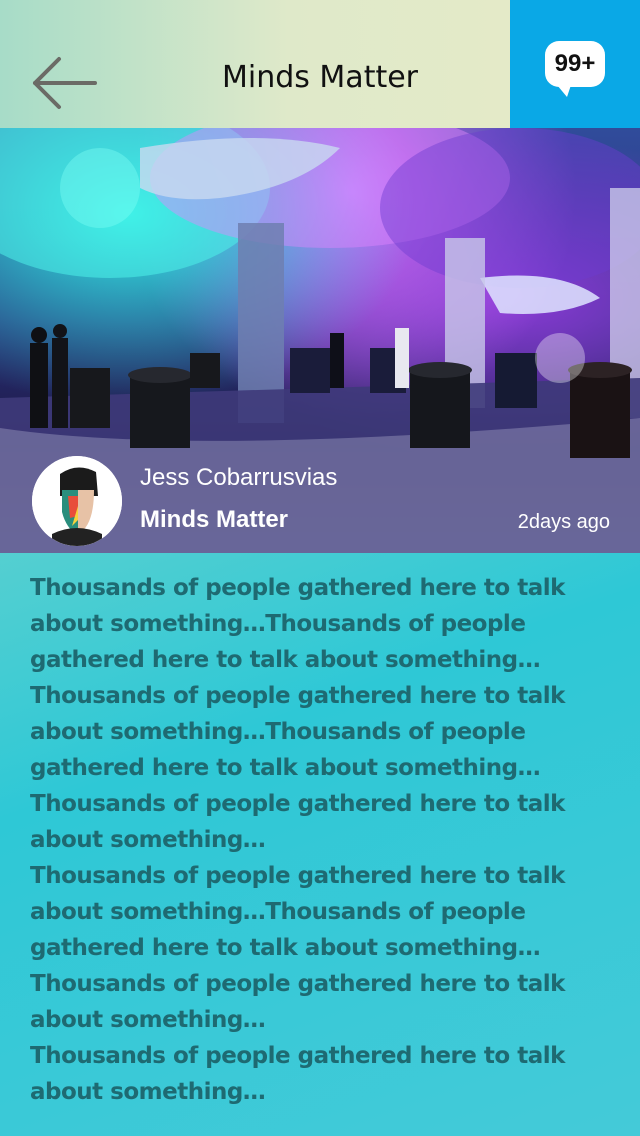 The width and height of the screenshot is (640, 1136). Describe the element at coordinates (214, 520) in the screenshot. I see `channel-name: Minds Matter` at that location.